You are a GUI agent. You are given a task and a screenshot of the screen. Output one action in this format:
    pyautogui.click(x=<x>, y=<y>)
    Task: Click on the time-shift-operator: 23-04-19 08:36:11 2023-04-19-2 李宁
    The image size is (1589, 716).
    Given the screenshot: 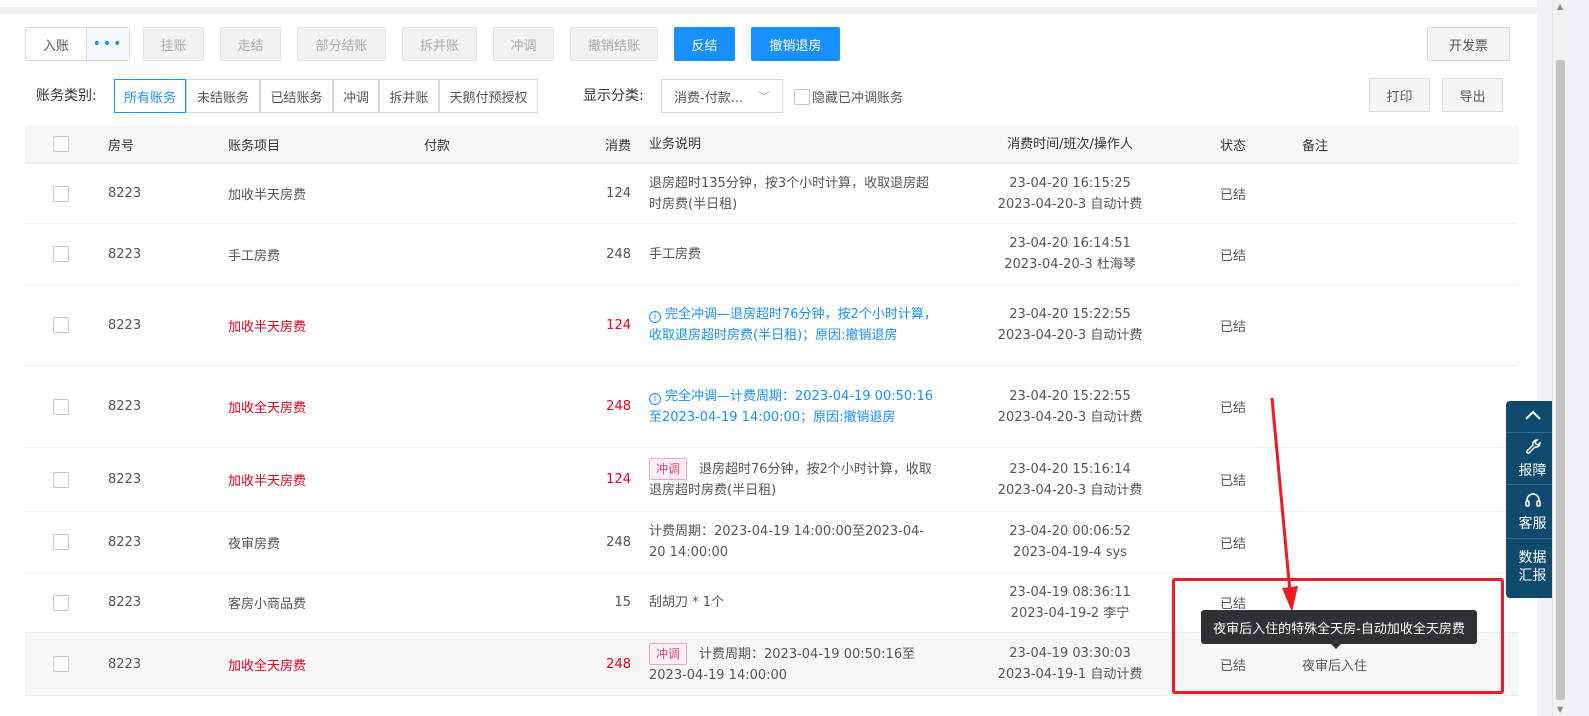 What is the action you would take?
    pyautogui.click(x=1070, y=602)
    